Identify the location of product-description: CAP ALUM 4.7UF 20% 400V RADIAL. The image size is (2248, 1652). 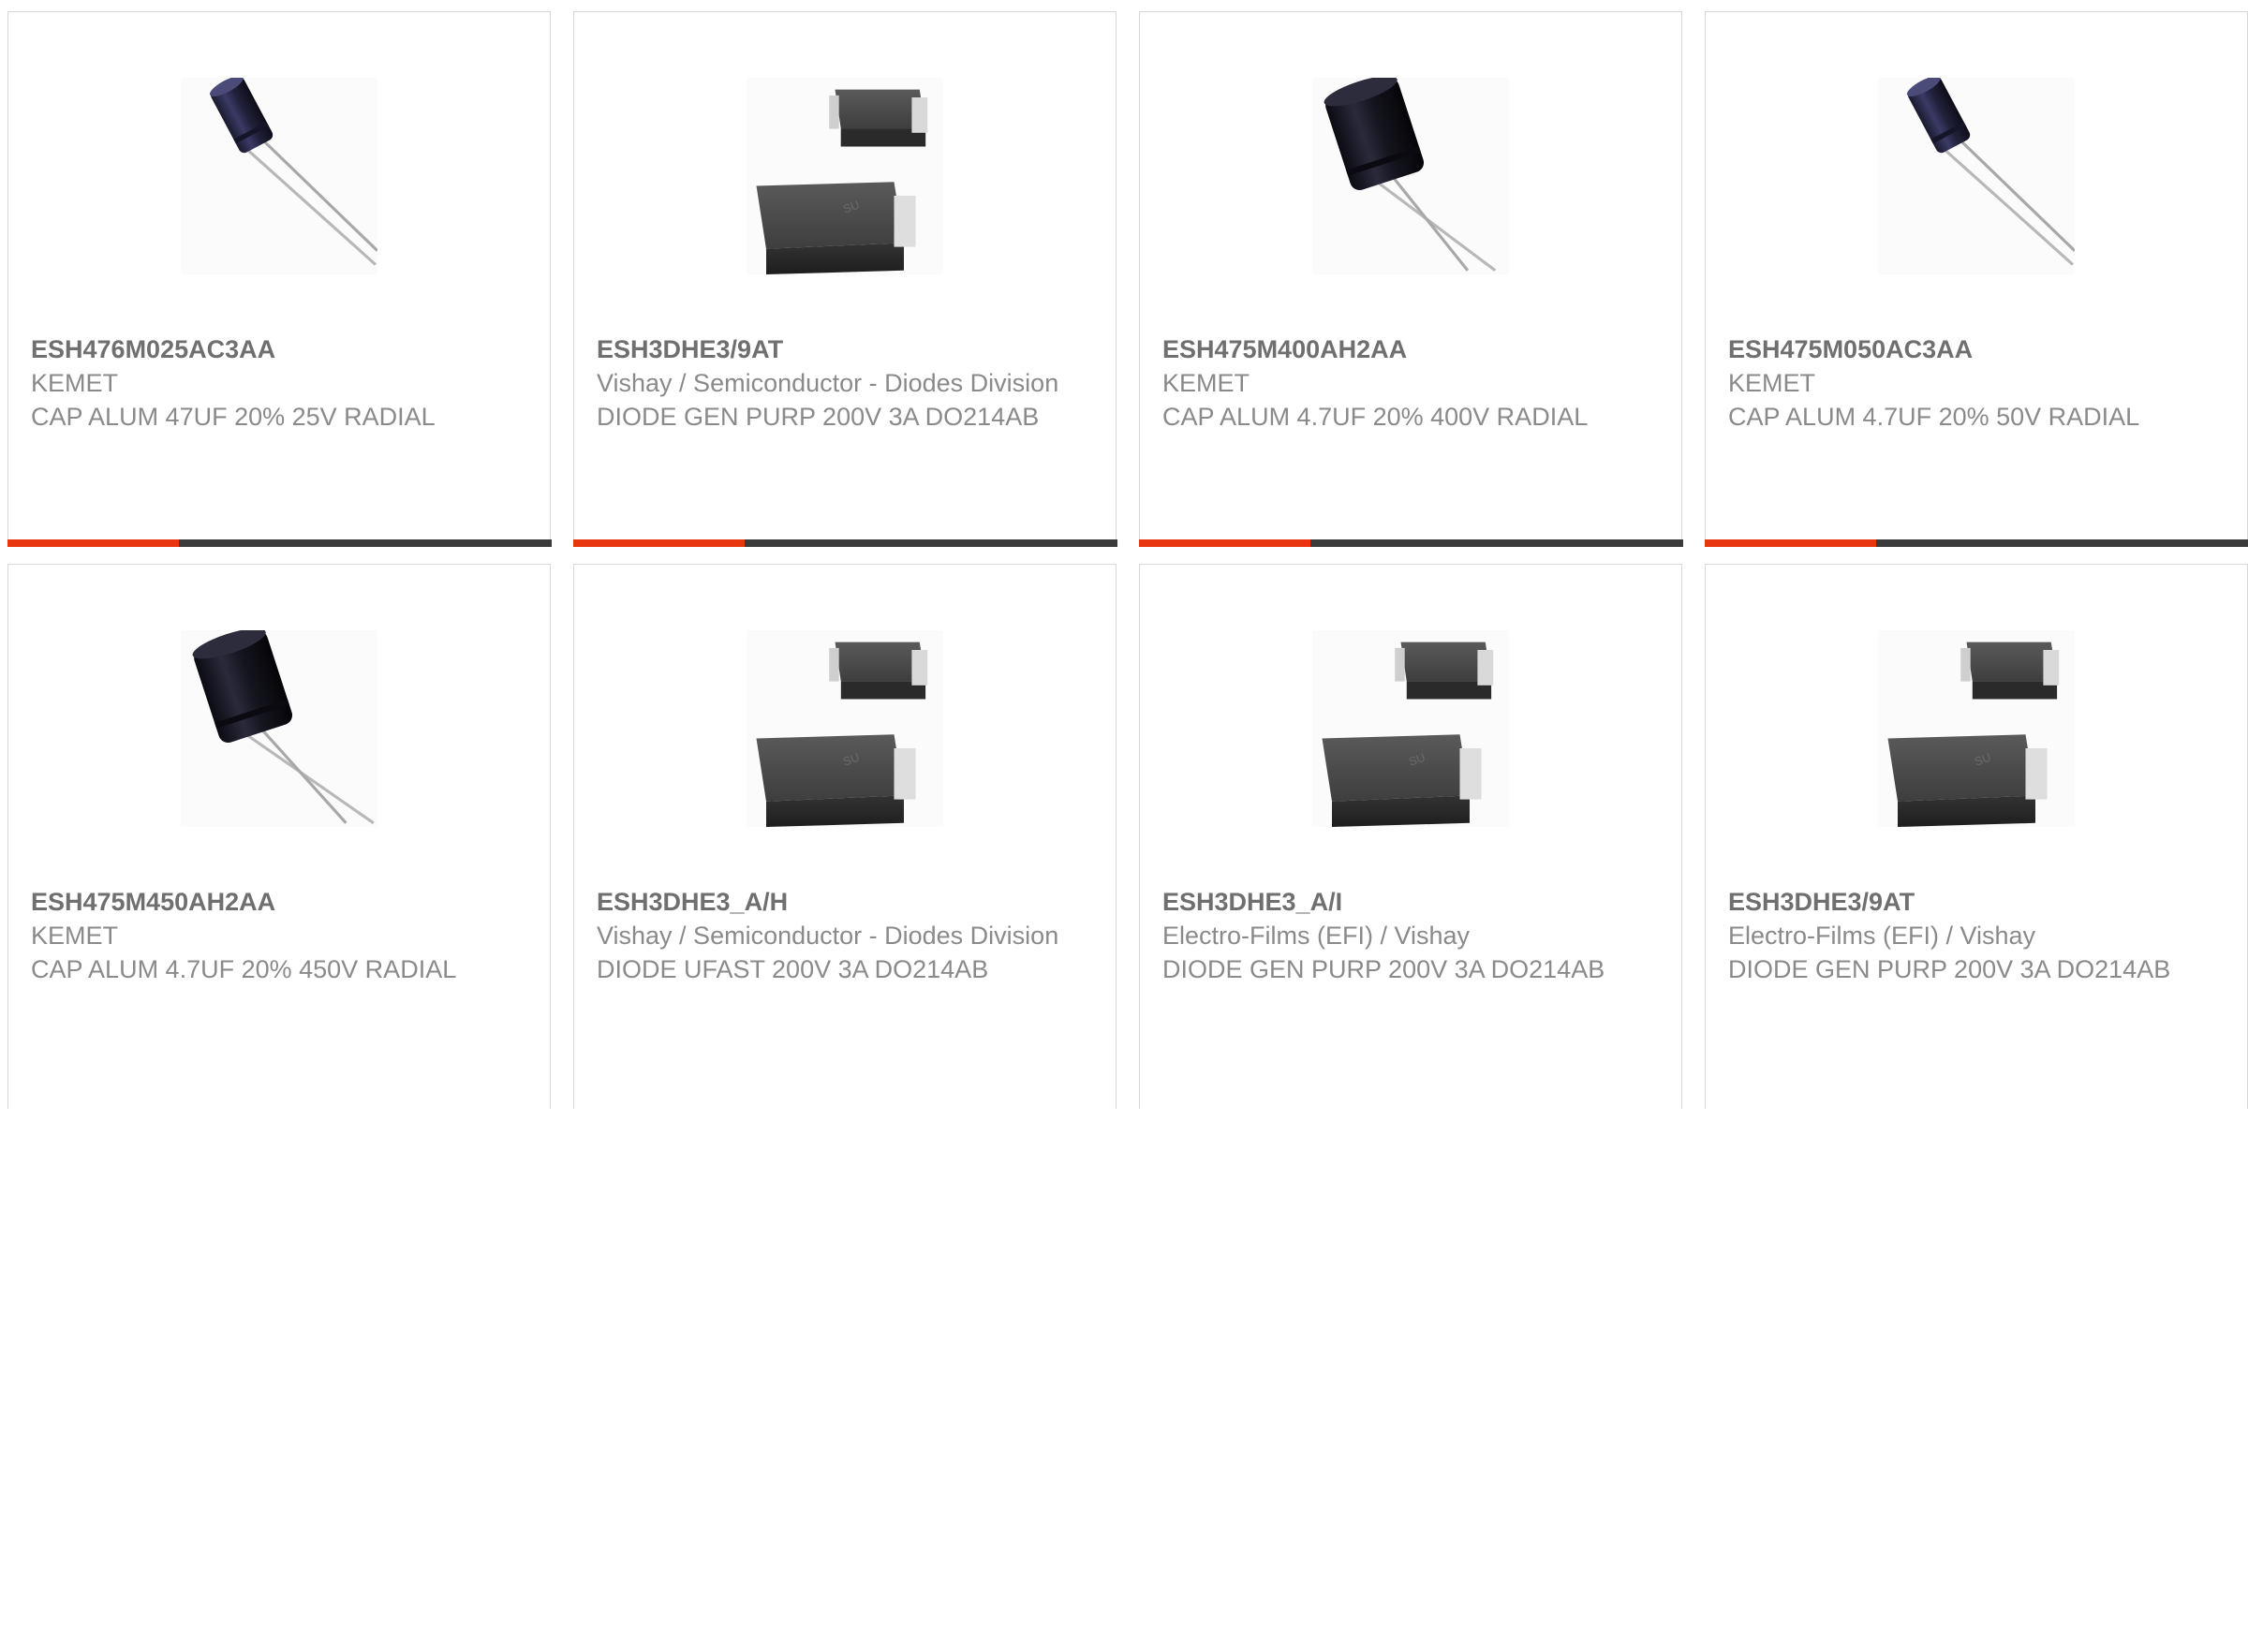
(1410, 417).